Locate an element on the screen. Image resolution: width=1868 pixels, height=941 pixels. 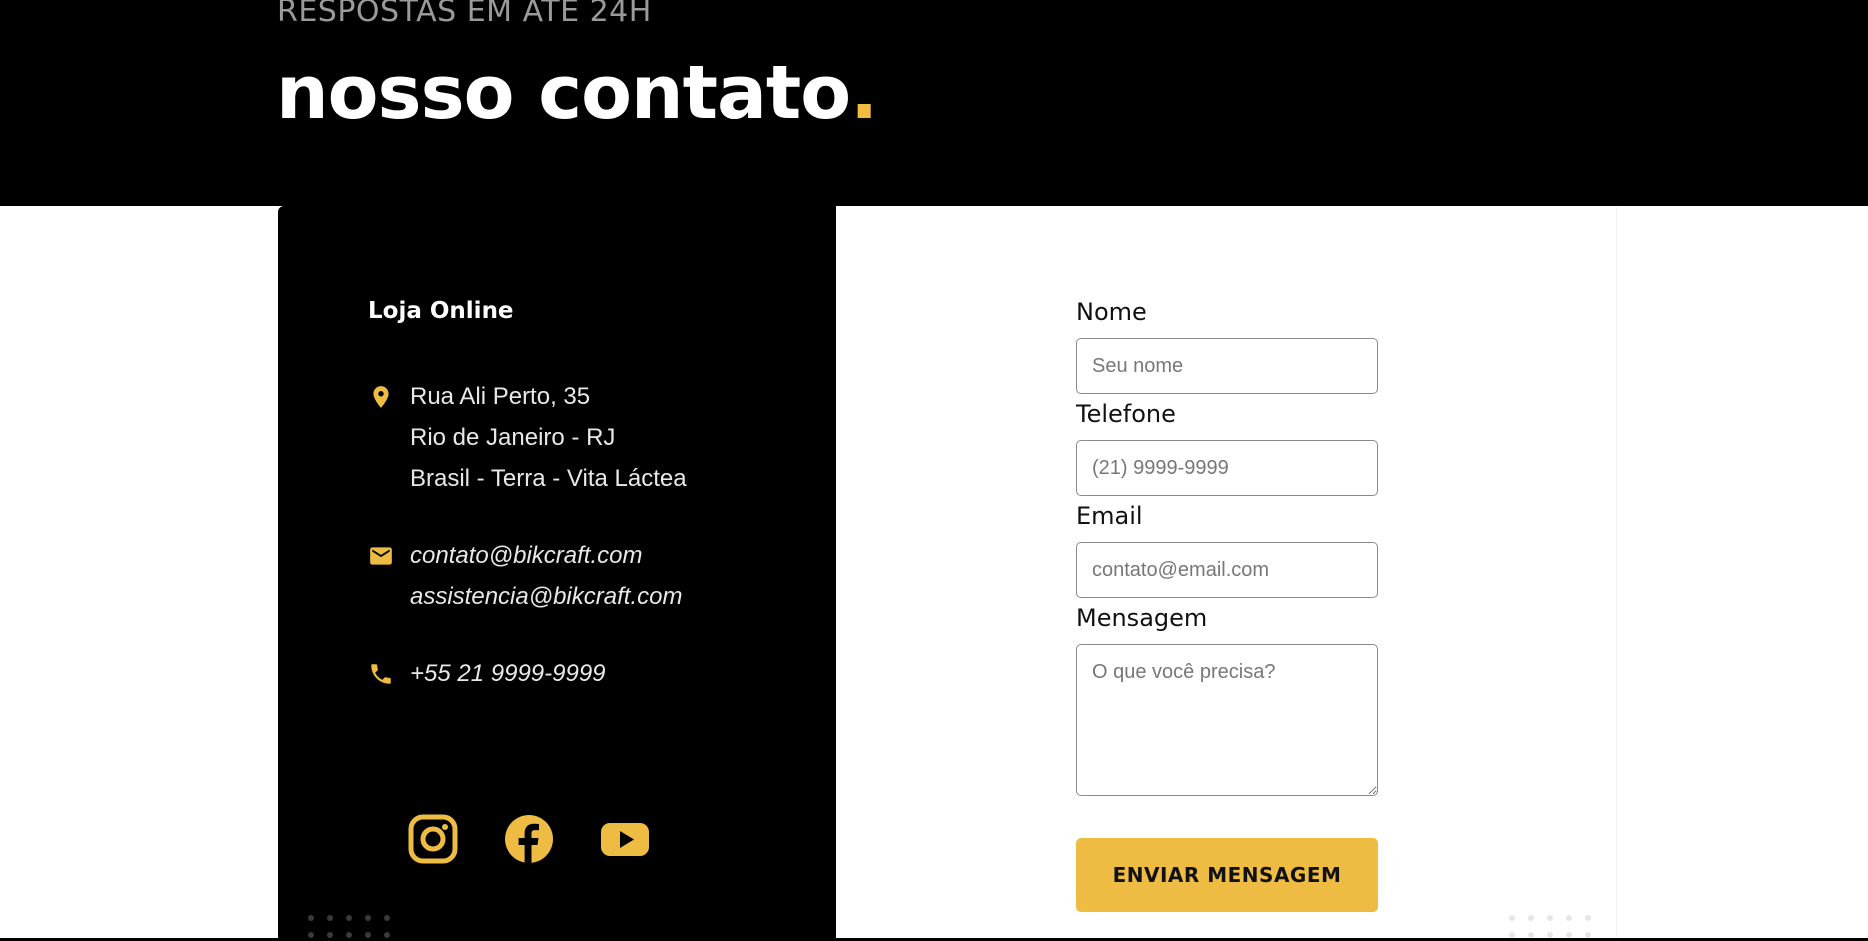
name-label: Nome is located at coordinates (1111, 312).